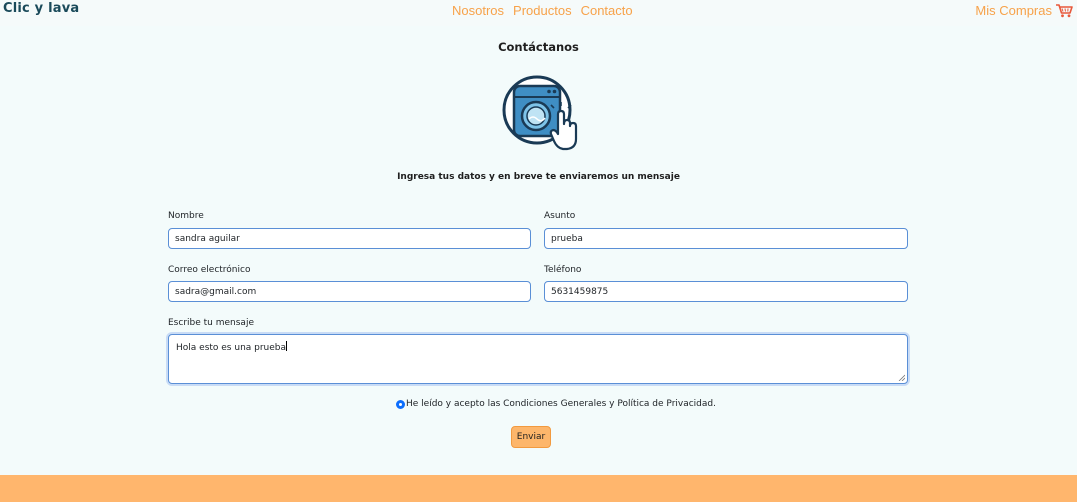  Describe the element at coordinates (1013, 10) in the screenshot. I see `cart-label: Mis Compras` at that location.